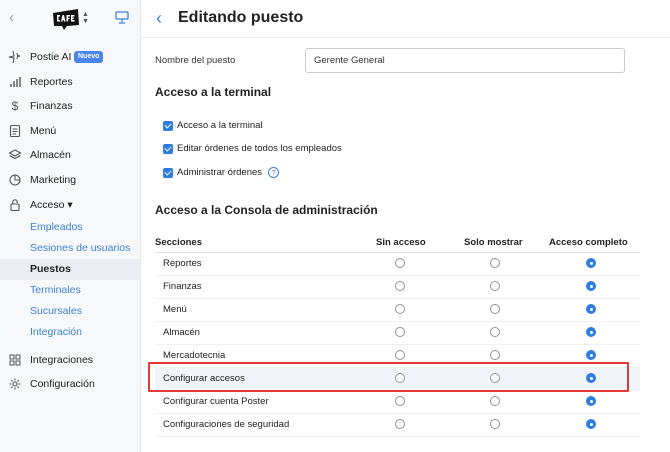  Describe the element at coordinates (70, 155) in the screenshot. I see `sidebar-item-almacen: Almacén` at that location.